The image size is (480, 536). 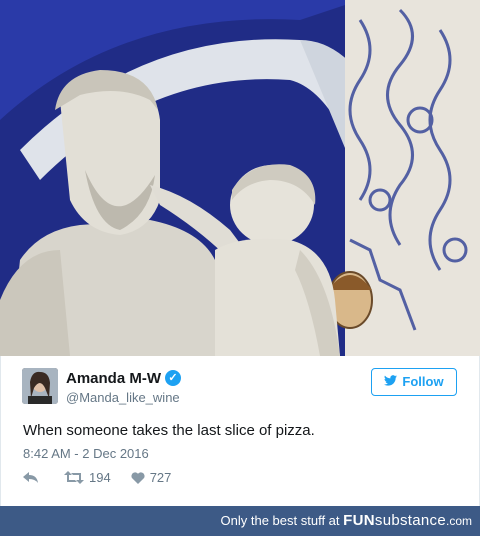 I want to click on user-handle: @Manda_like_wine, so click(x=123, y=397).